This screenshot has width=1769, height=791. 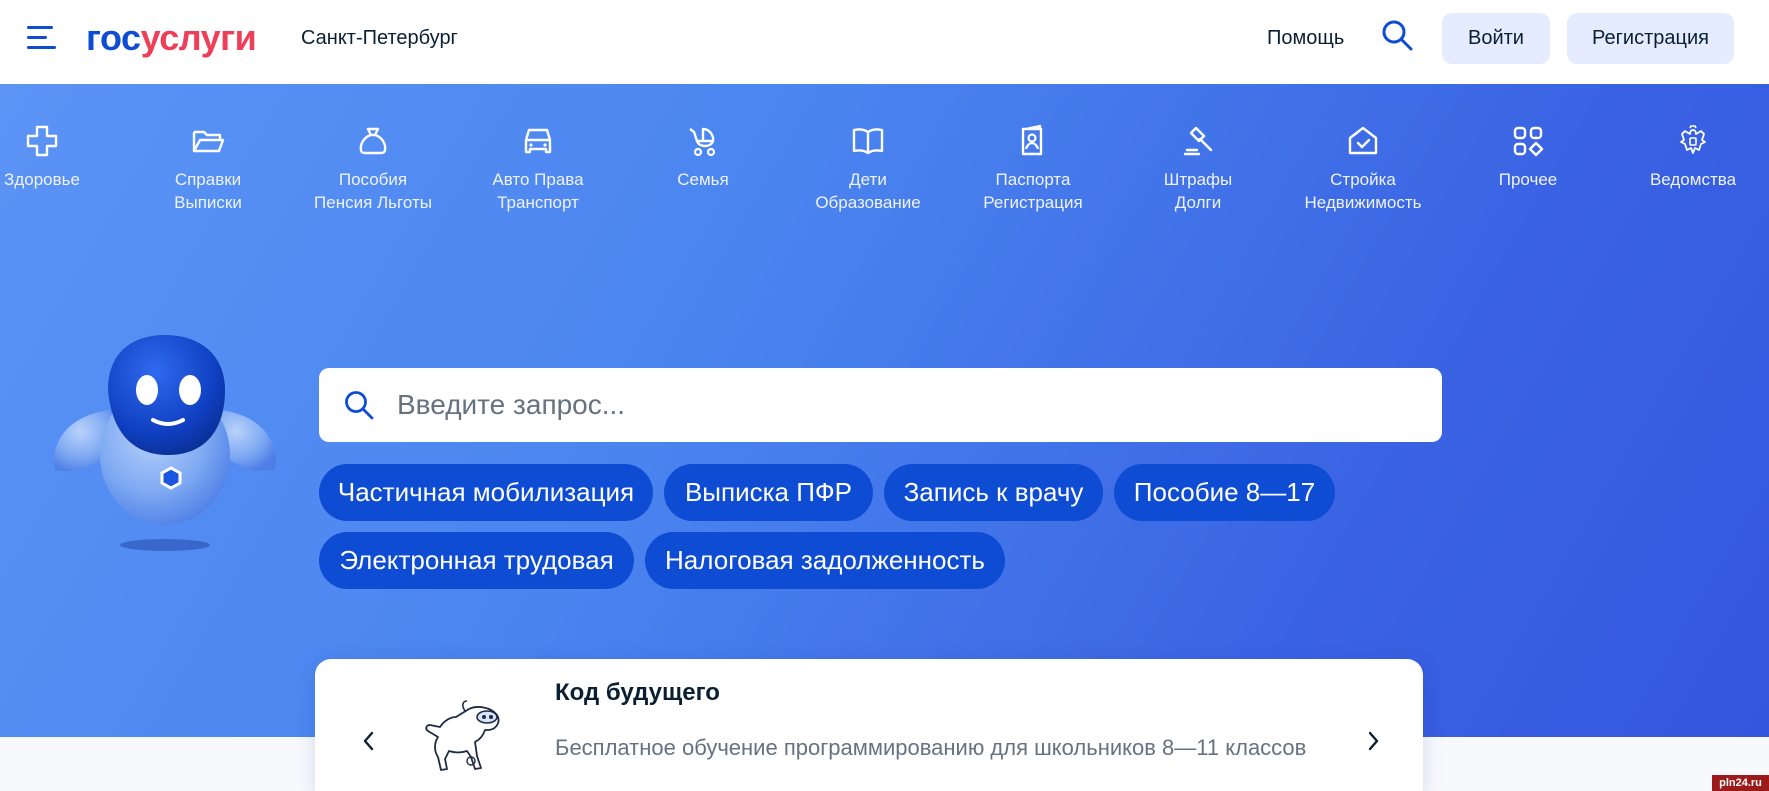 What do you see at coordinates (198, 37) in the screenshot?
I see `logo-part-uslugi: услуги` at bounding box center [198, 37].